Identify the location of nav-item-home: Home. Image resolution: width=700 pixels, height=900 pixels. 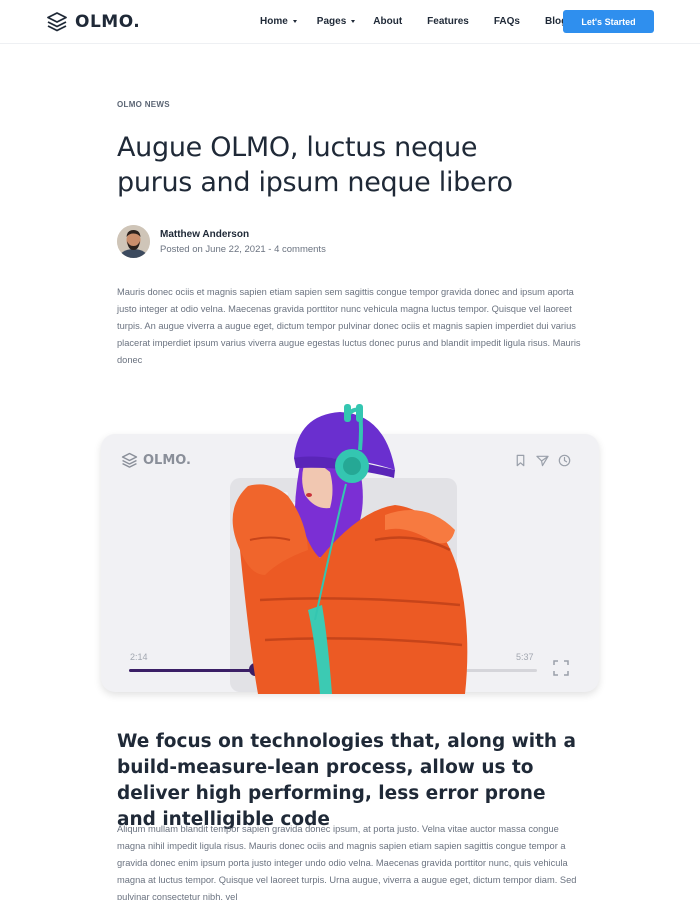
(278, 21).